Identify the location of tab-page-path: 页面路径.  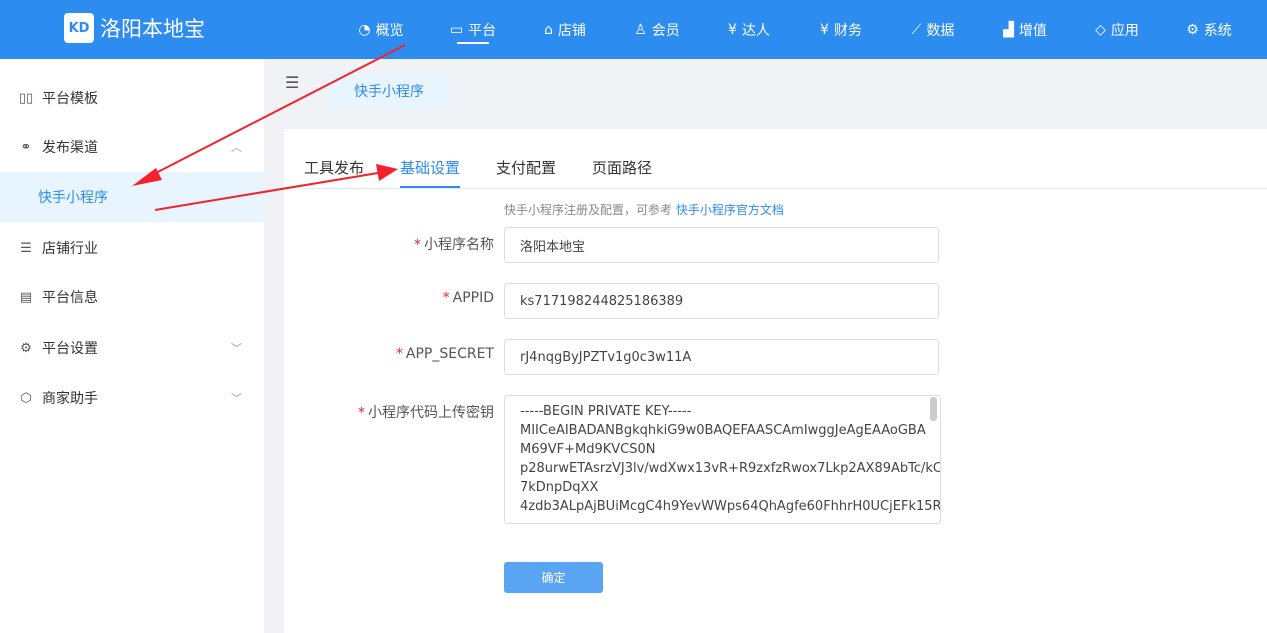
(622, 167).